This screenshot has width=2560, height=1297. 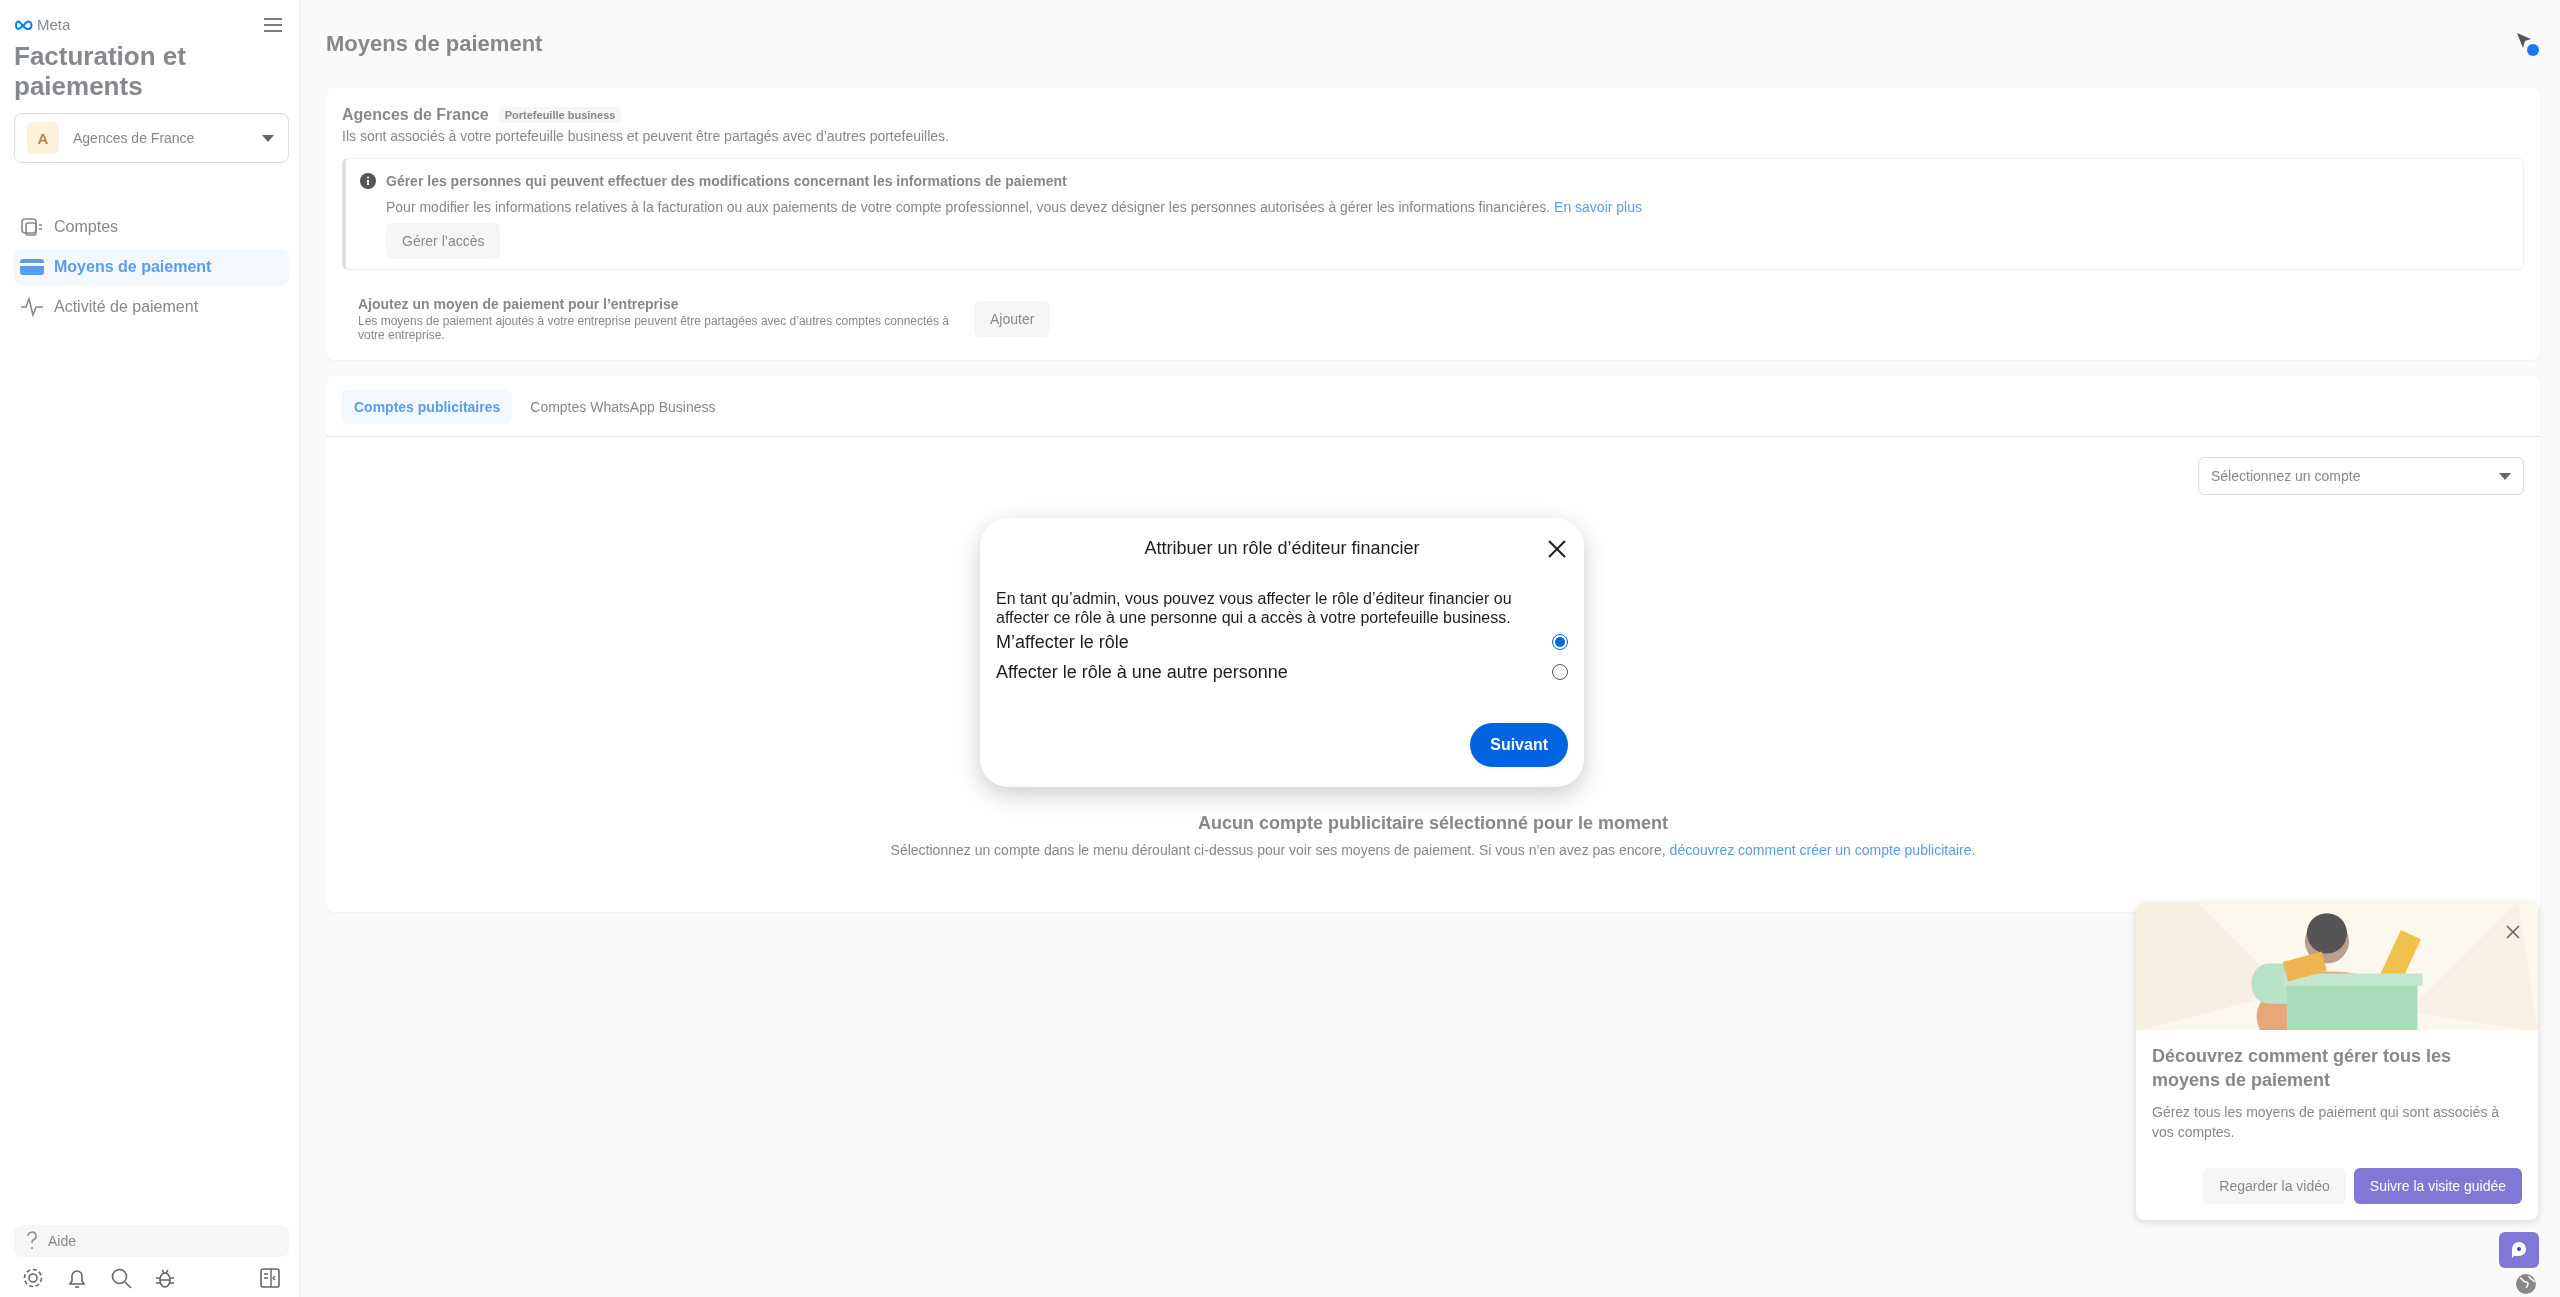 I want to click on question-icon, so click(x=32, y=1241).